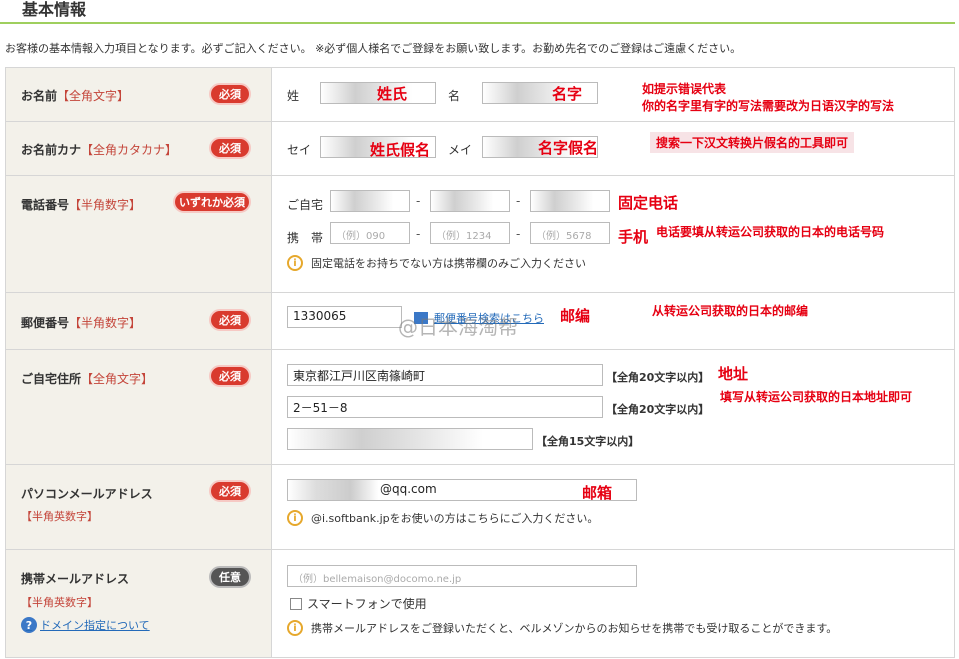 The width and height of the screenshot is (959, 659). I want to click on annotation-home-phone: 固定电话, so click(648, 203).